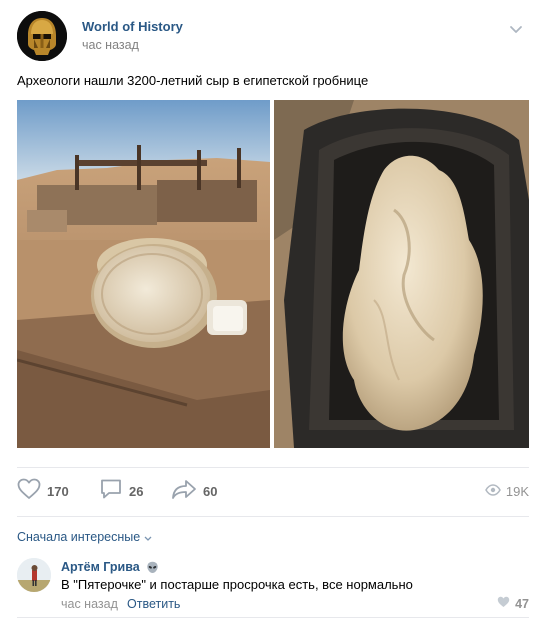  I want to click on share-button: 60, so click(194, 491).